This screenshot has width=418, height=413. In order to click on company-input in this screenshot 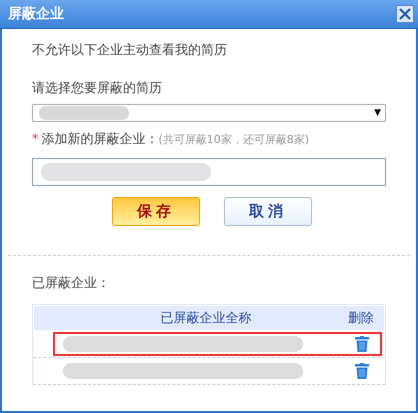, I will do `click(209, 172)`.